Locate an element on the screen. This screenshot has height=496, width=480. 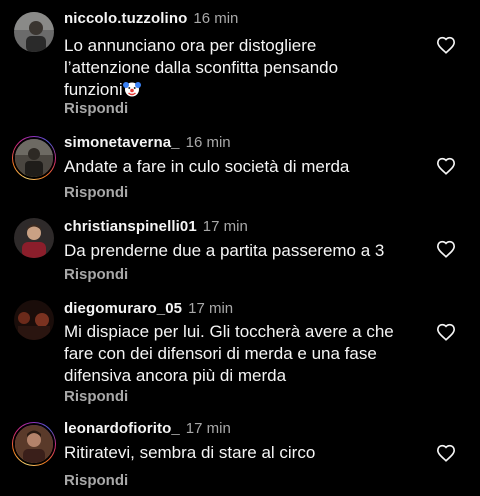
comment-text-line: Lo annunciano ora per distogliere is located at coordinates (190, 45).